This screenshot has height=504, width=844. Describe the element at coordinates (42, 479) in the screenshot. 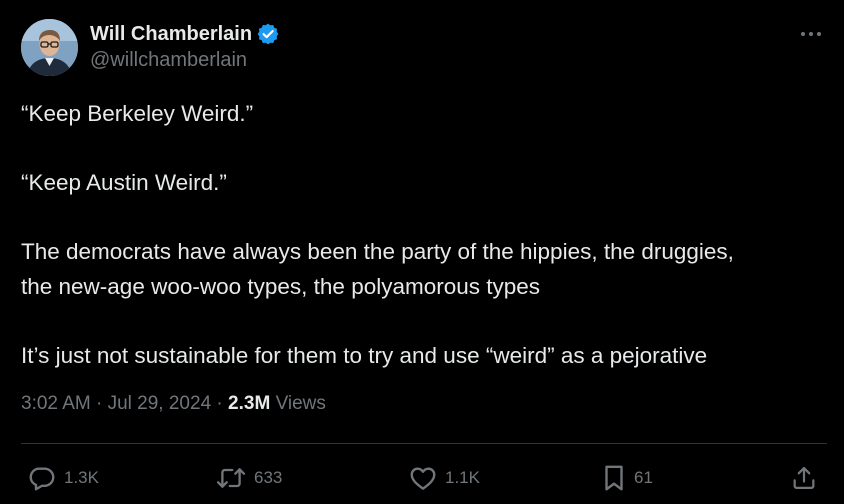

I see `reply-icon` at that location.